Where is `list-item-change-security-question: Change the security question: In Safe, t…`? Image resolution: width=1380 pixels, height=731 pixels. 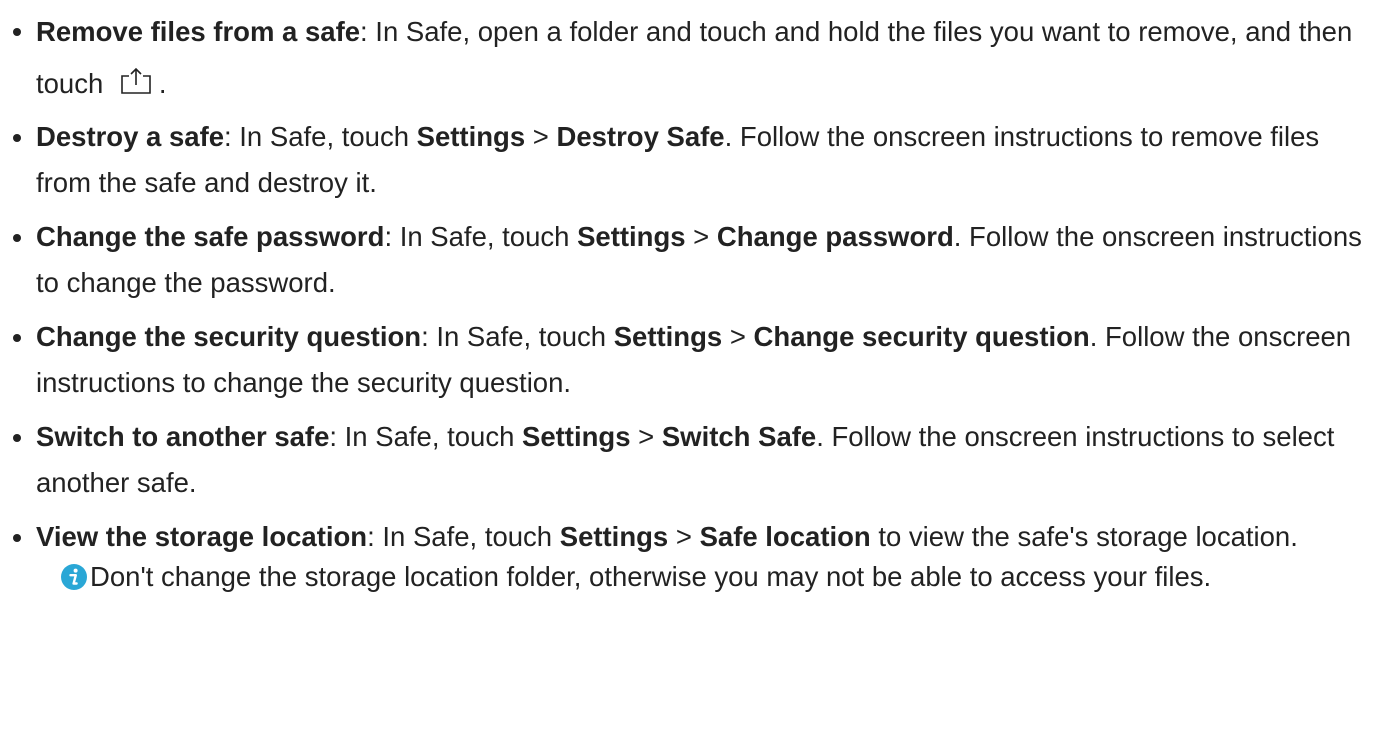 list-item-change-security-question: Change the security question: In Safe, t… is located at coordinates (690, 360).